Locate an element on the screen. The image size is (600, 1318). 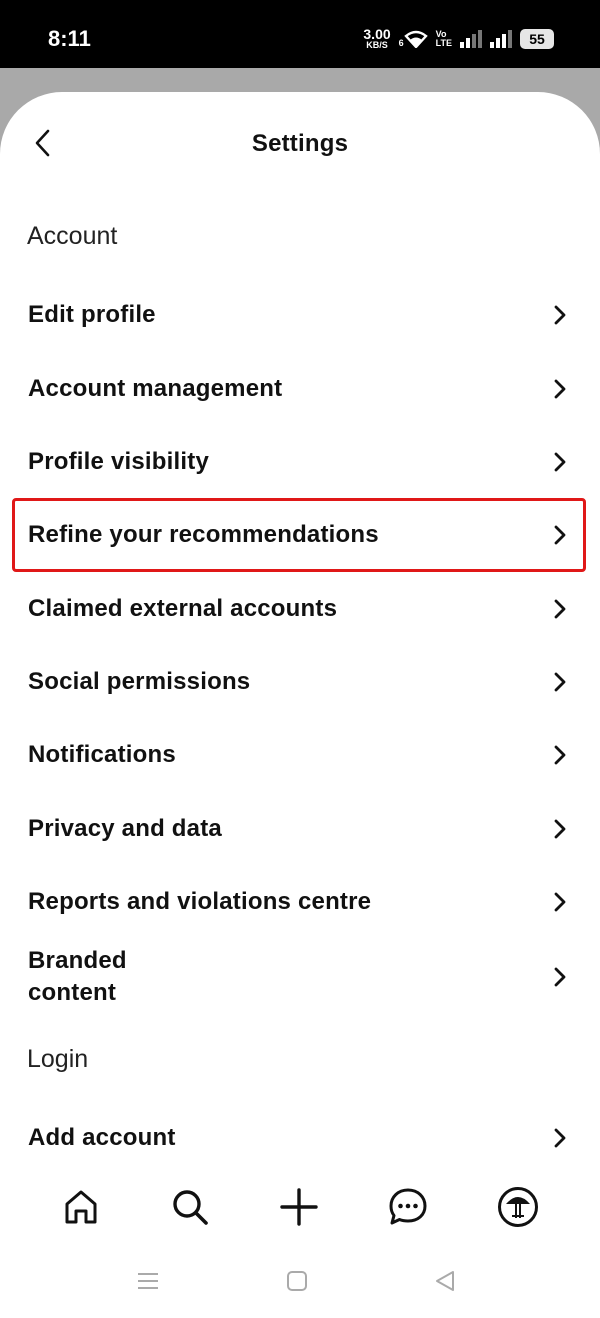
settings-item-profile-visibility: Profile visibility is located at coordinates (299, 462).